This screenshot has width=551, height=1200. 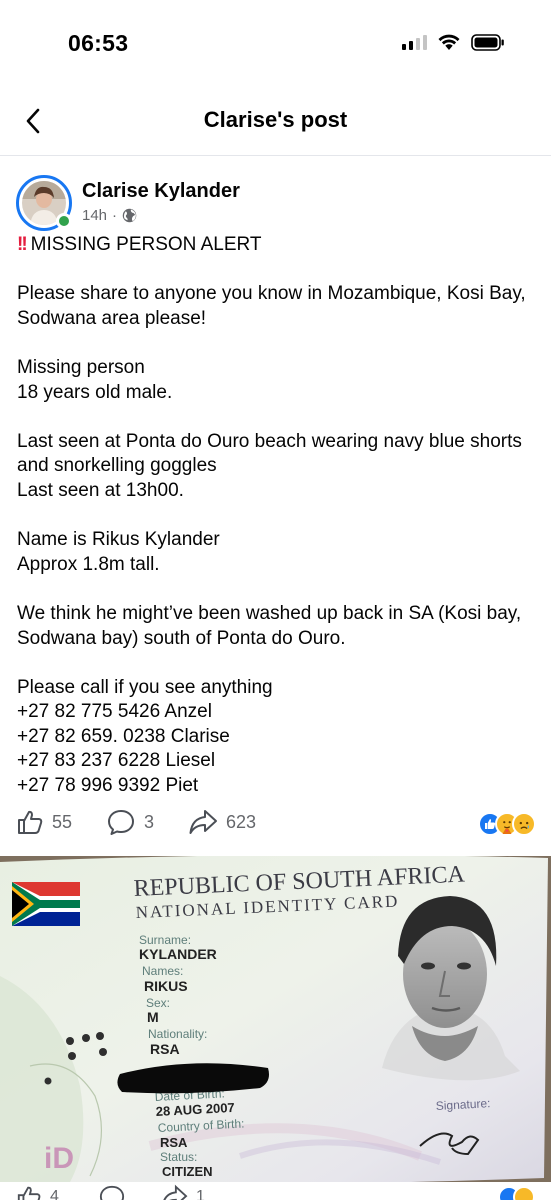 What do you see at coordinates (88, 564) in the screenshot?
I see `post-line: Approx 1.8m tall.` at bounding box center [88, 564].